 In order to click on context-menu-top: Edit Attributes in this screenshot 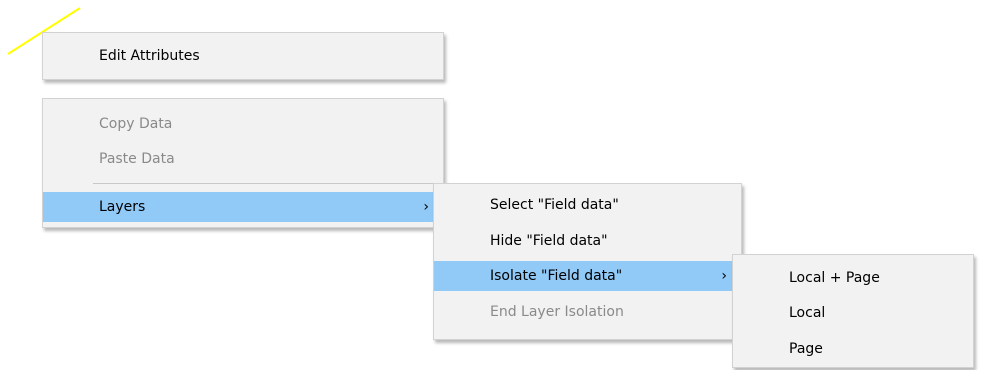, I will do `click(243, 56)`.